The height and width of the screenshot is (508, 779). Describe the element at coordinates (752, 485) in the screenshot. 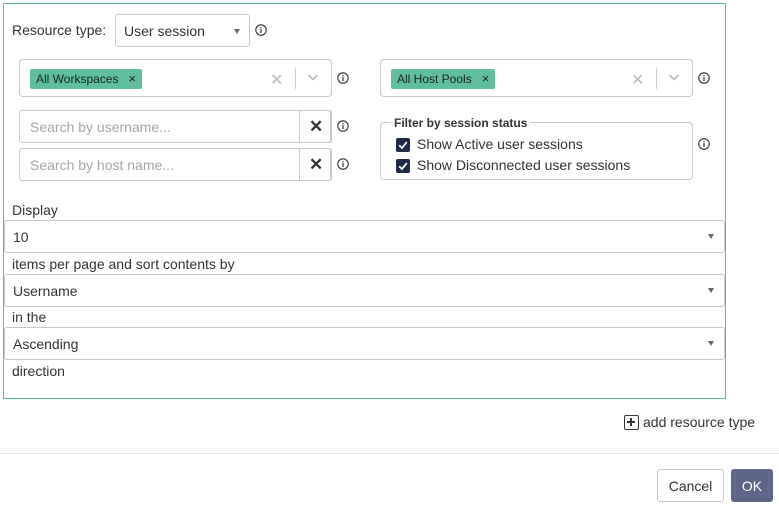

I see `ok-button: OK` at that location.